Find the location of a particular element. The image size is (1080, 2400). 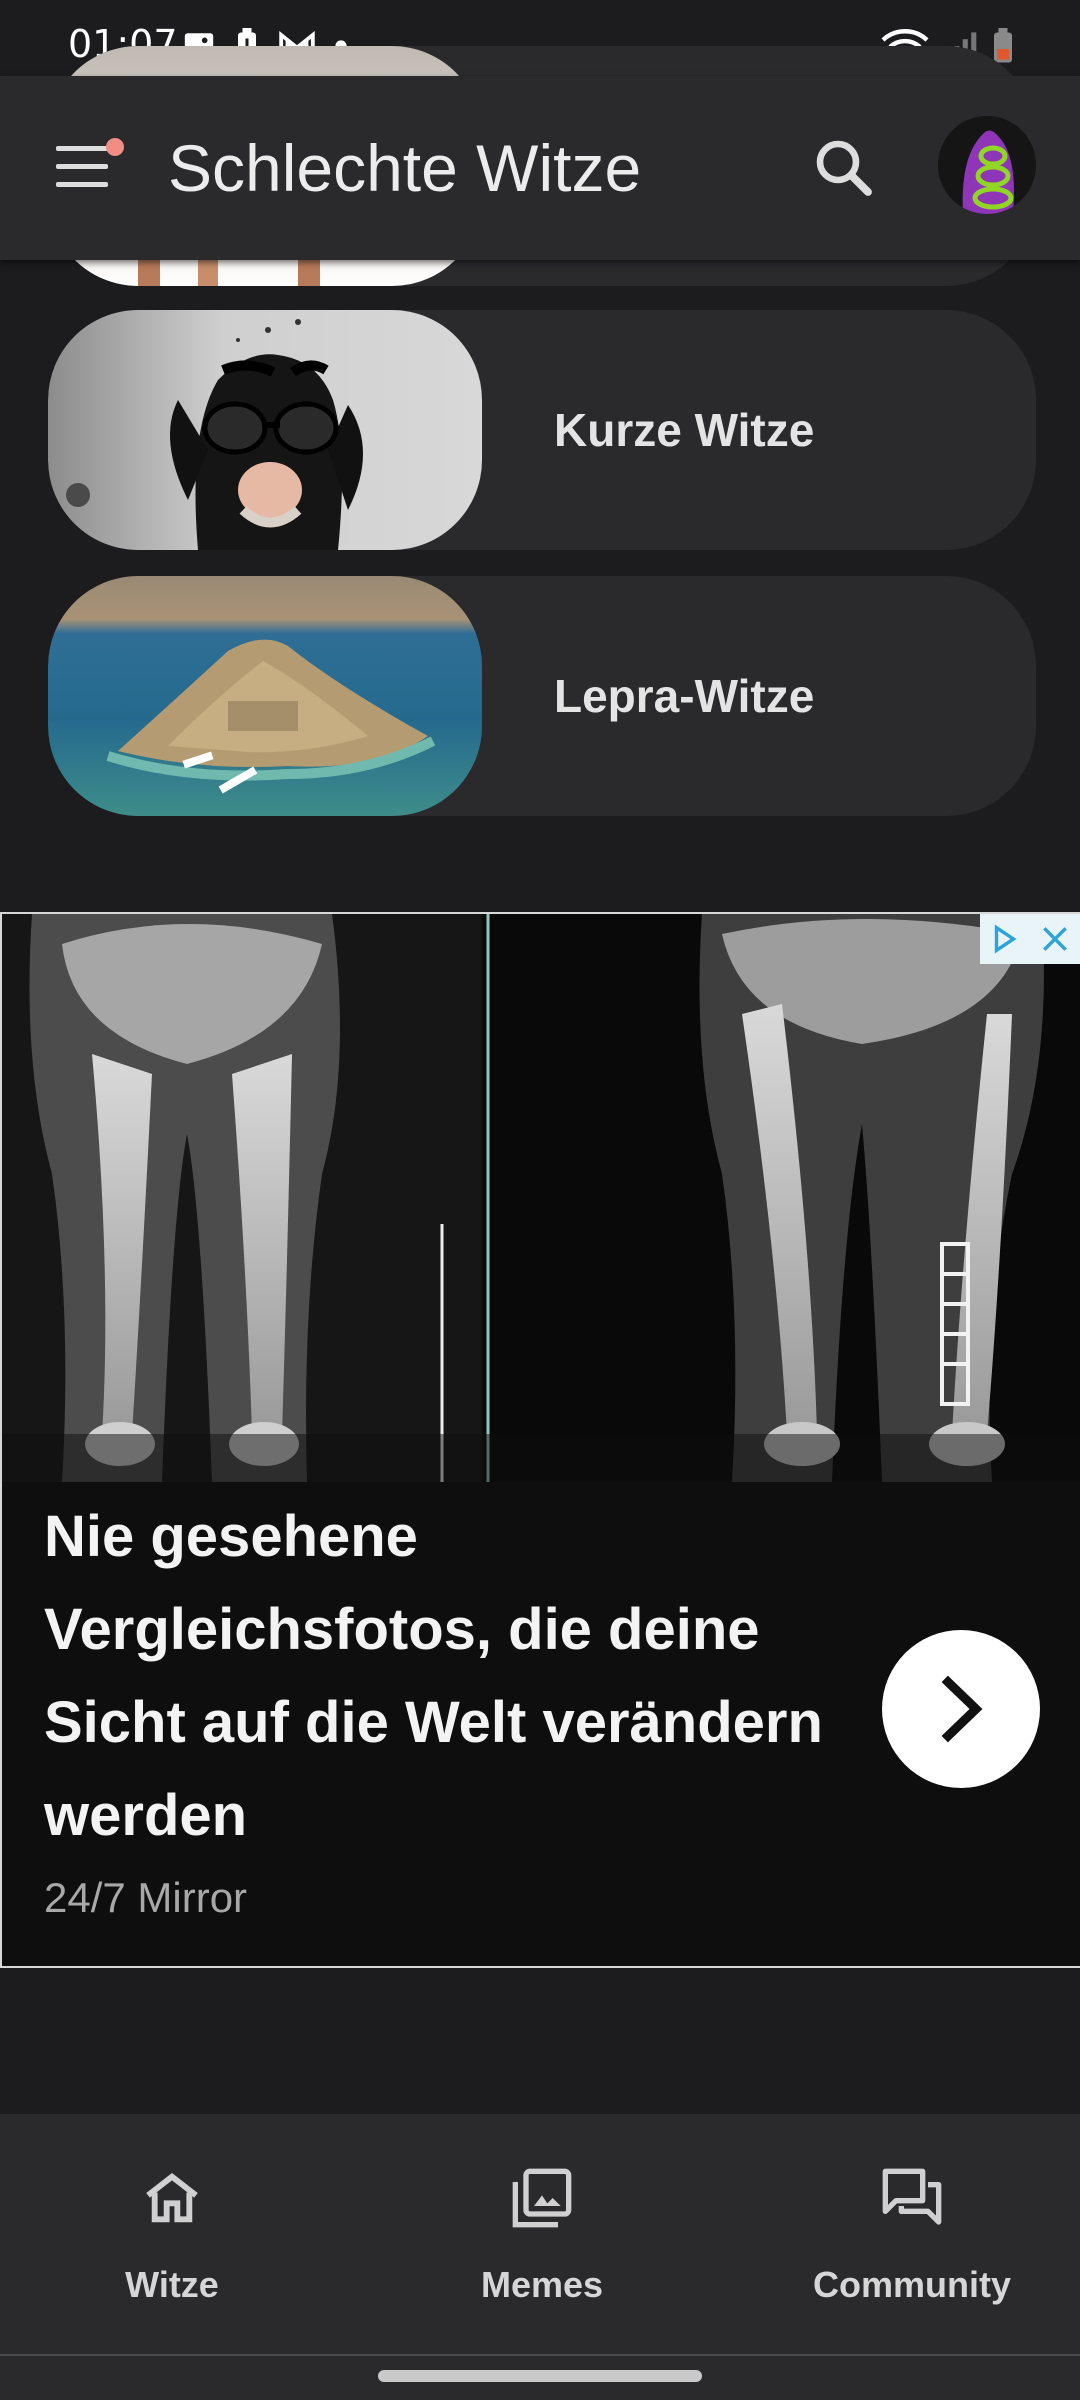

bottom-navigation: Witze Memes Community is located at coordinates (540, 2234).